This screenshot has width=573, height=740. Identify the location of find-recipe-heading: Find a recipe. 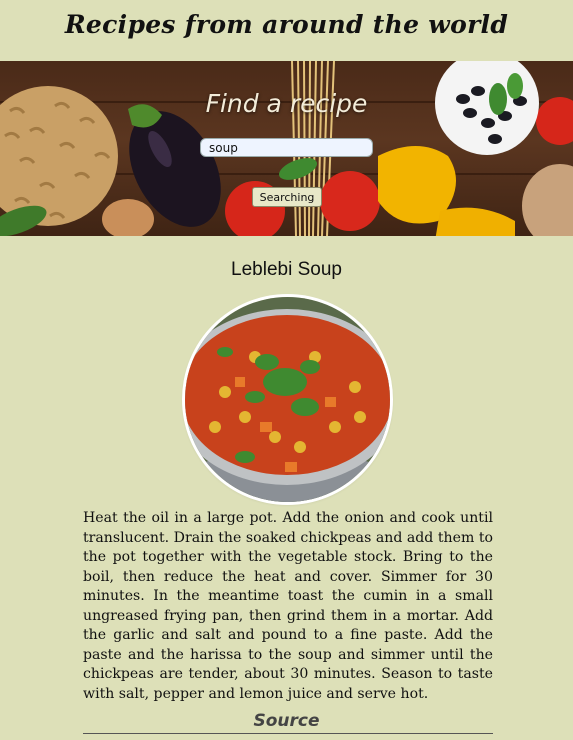
(286, 103).